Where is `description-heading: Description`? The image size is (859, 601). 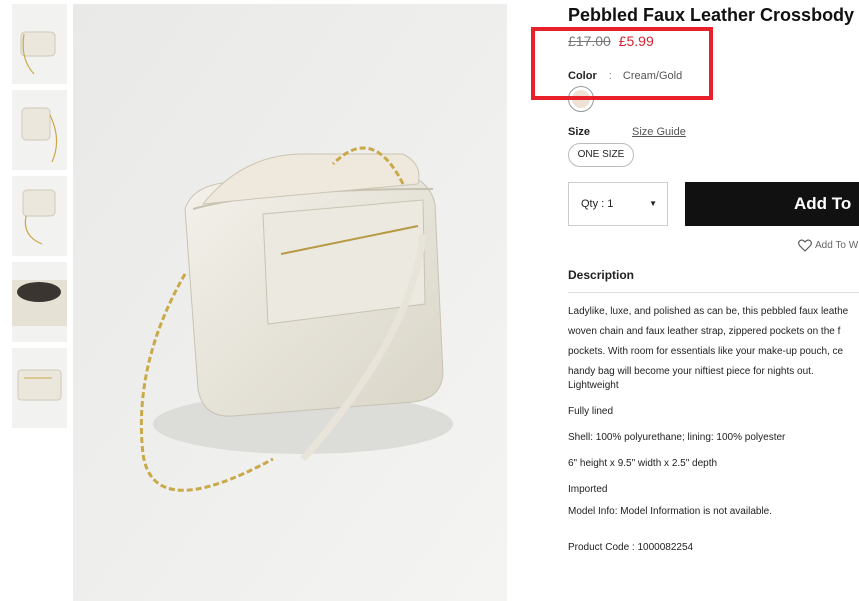
description-heading: Description is located at coordinates (601, 275).